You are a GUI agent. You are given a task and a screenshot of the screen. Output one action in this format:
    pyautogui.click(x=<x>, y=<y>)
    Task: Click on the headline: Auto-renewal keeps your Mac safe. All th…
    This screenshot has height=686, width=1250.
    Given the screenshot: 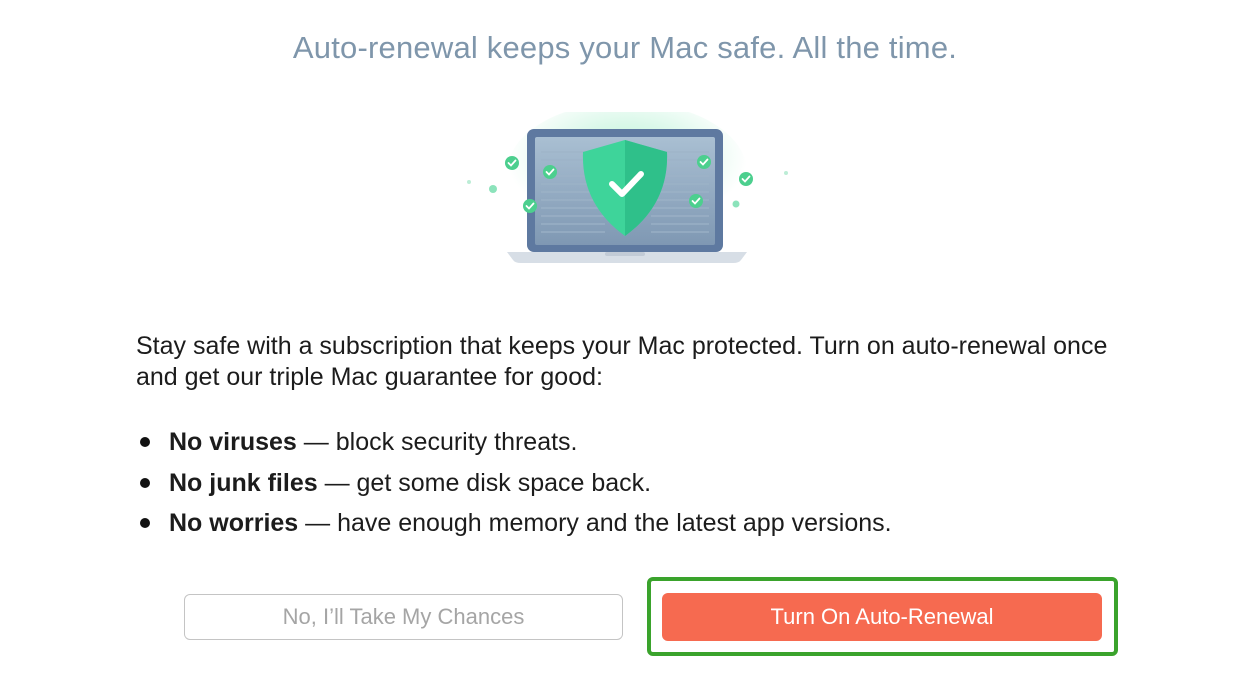 What is the action you would take?
    pyautogui.click(x=625, y=47)
    